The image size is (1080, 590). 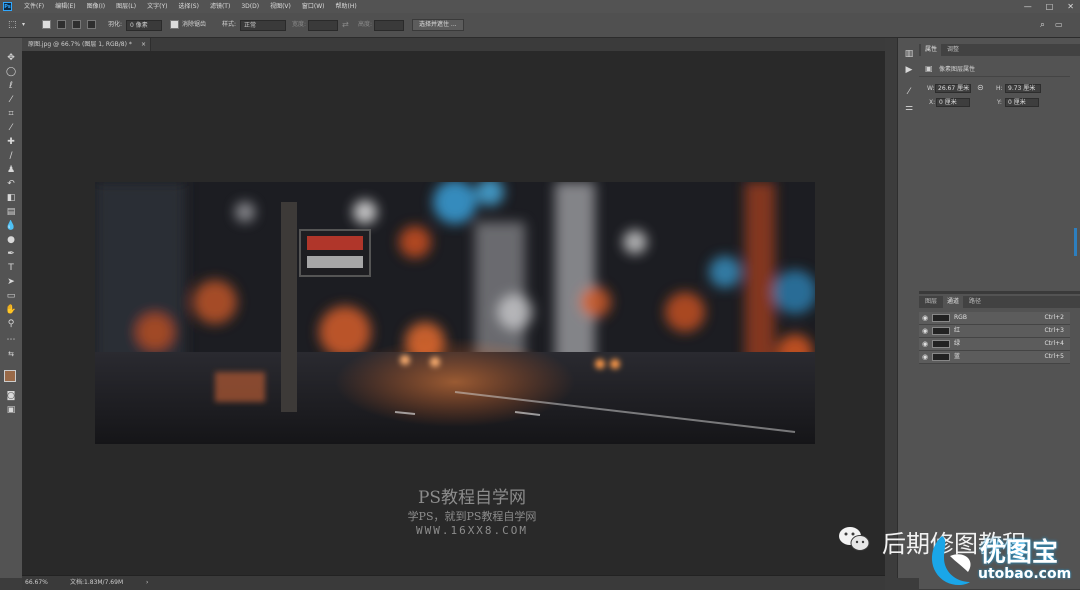 What do you see at coordinates (999, 88) in the screenshot?
I see `height-label: H:` at bounding box center [999, 88].